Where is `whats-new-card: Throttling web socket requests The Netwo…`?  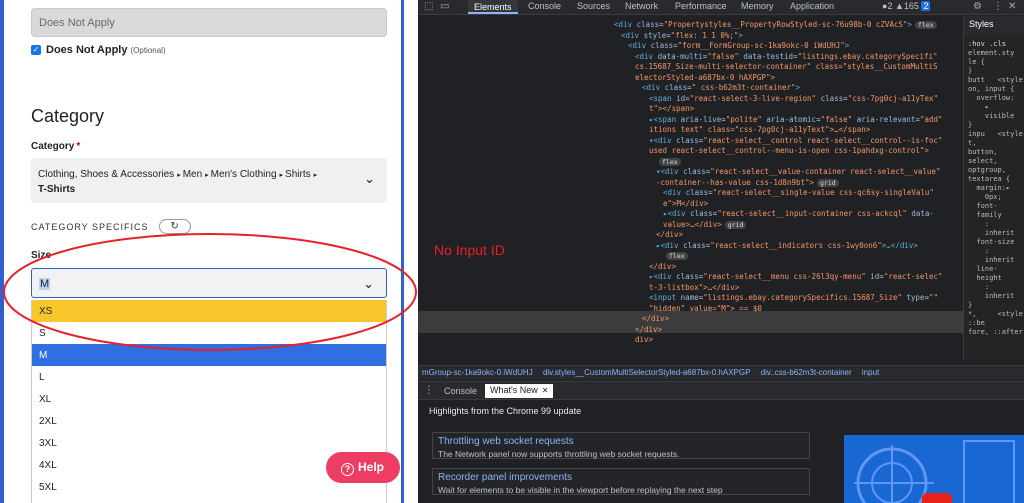 whats-new-card: Throttling web socket requests The Netwo… is located at coordinates (621, 445).